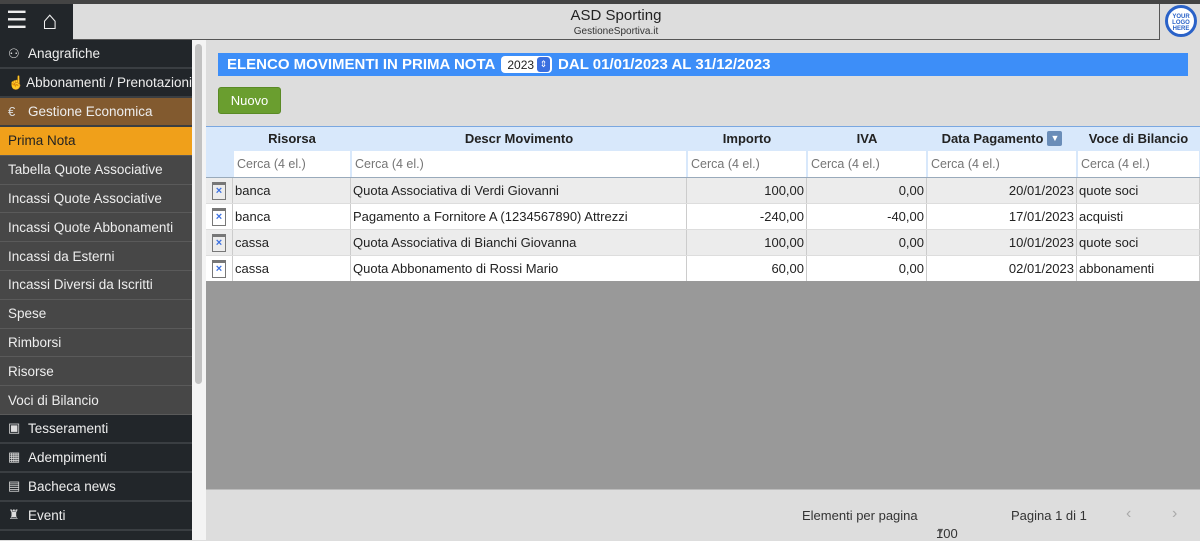 This screenshot has width=1200, height=541. Describe the element at coordinates (1138, 190) in the screenshot. I see `cell-voce: quote soci` at that location.